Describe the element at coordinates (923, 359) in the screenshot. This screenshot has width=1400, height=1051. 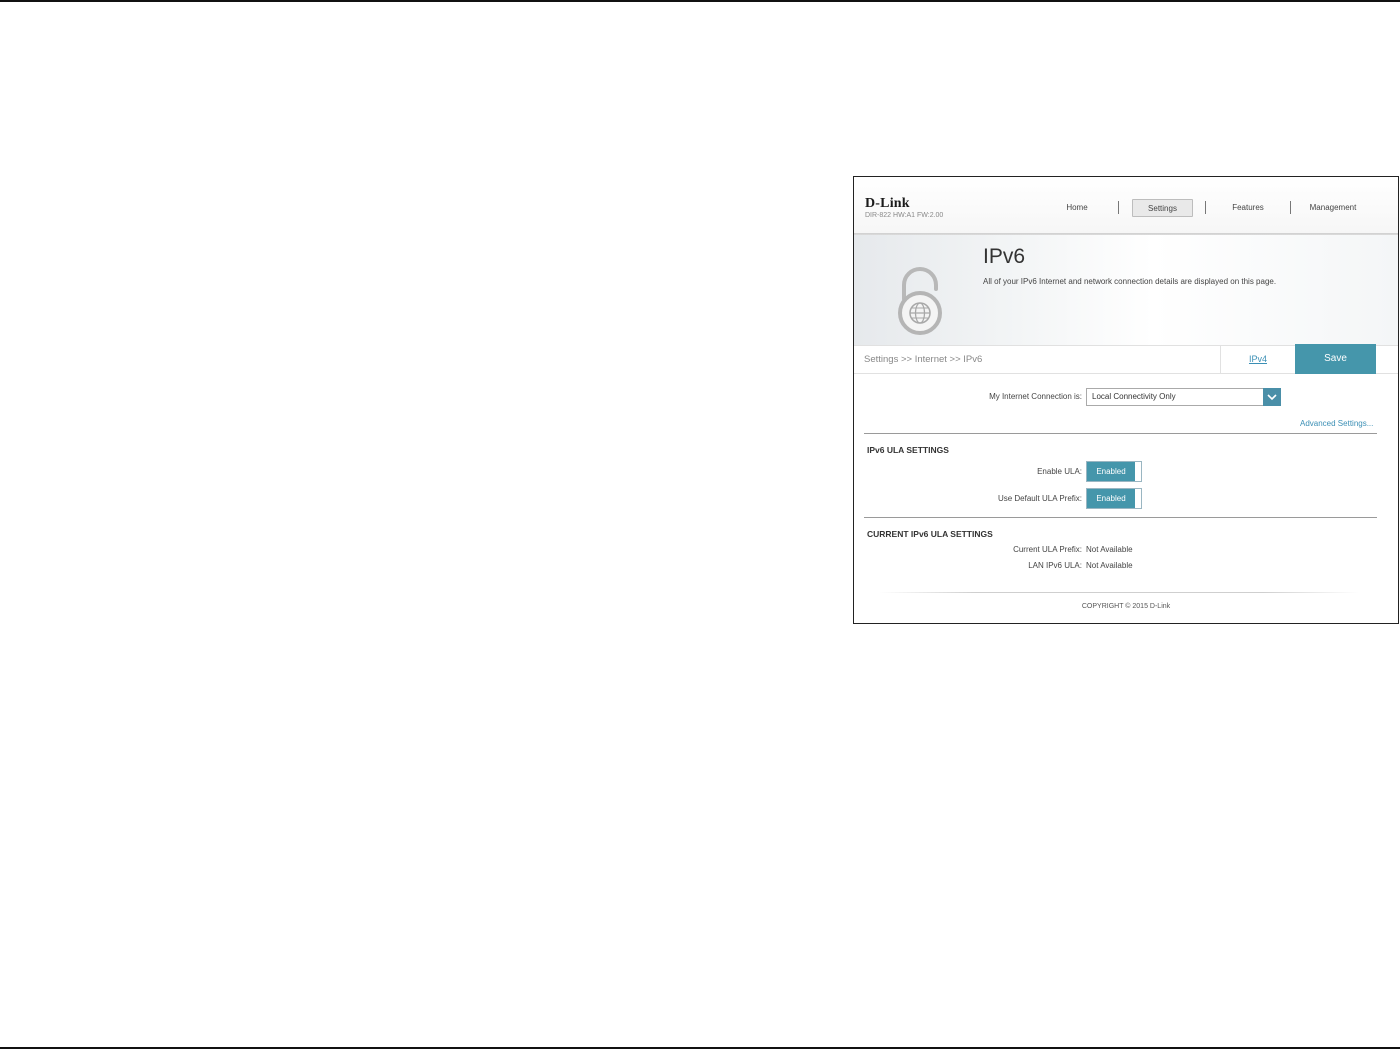
I see `breadcrumb: Settings >> Internet >> IPv6` at that location.